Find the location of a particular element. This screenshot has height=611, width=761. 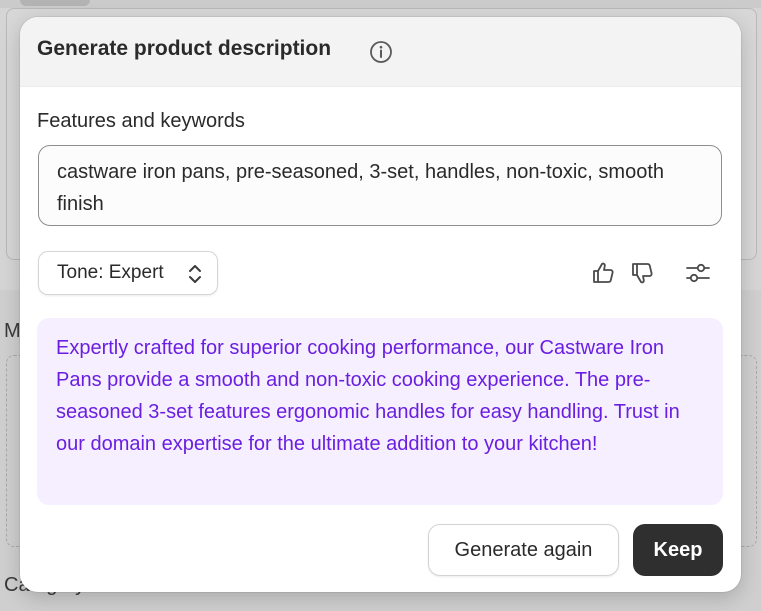

info-icon is located at coordinates (381, 52).